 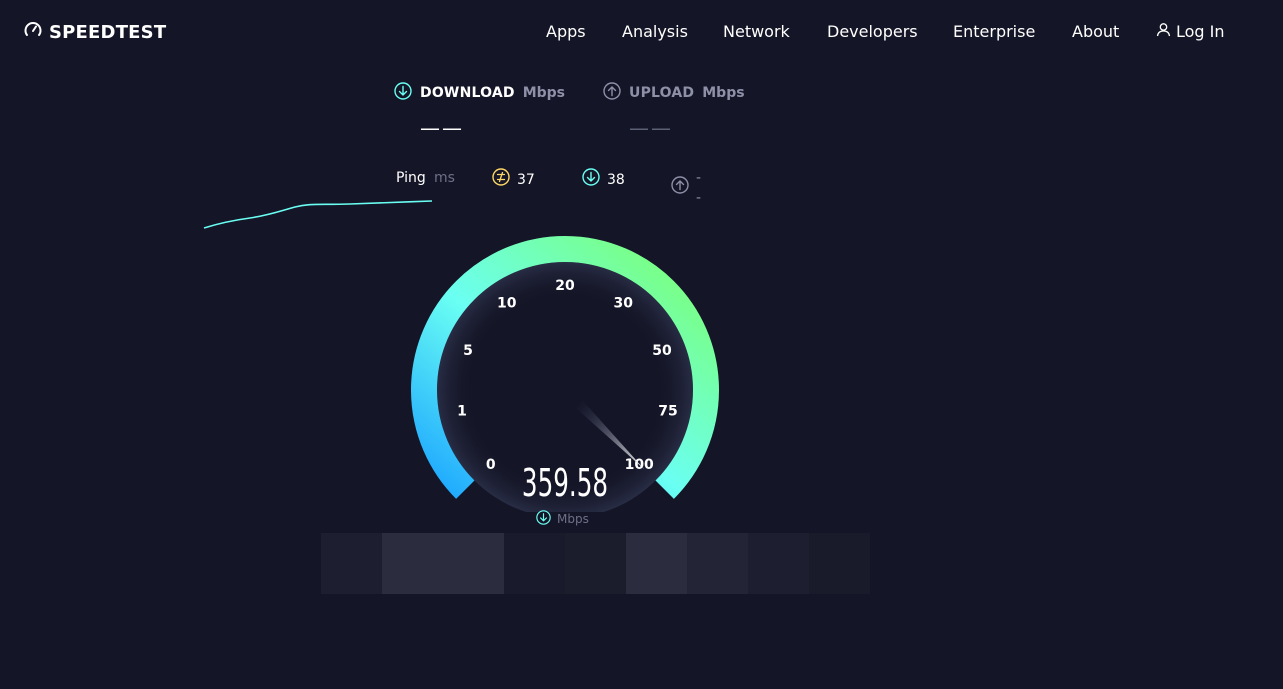 I want to click on upload-icon, so click(x=612, y=93).